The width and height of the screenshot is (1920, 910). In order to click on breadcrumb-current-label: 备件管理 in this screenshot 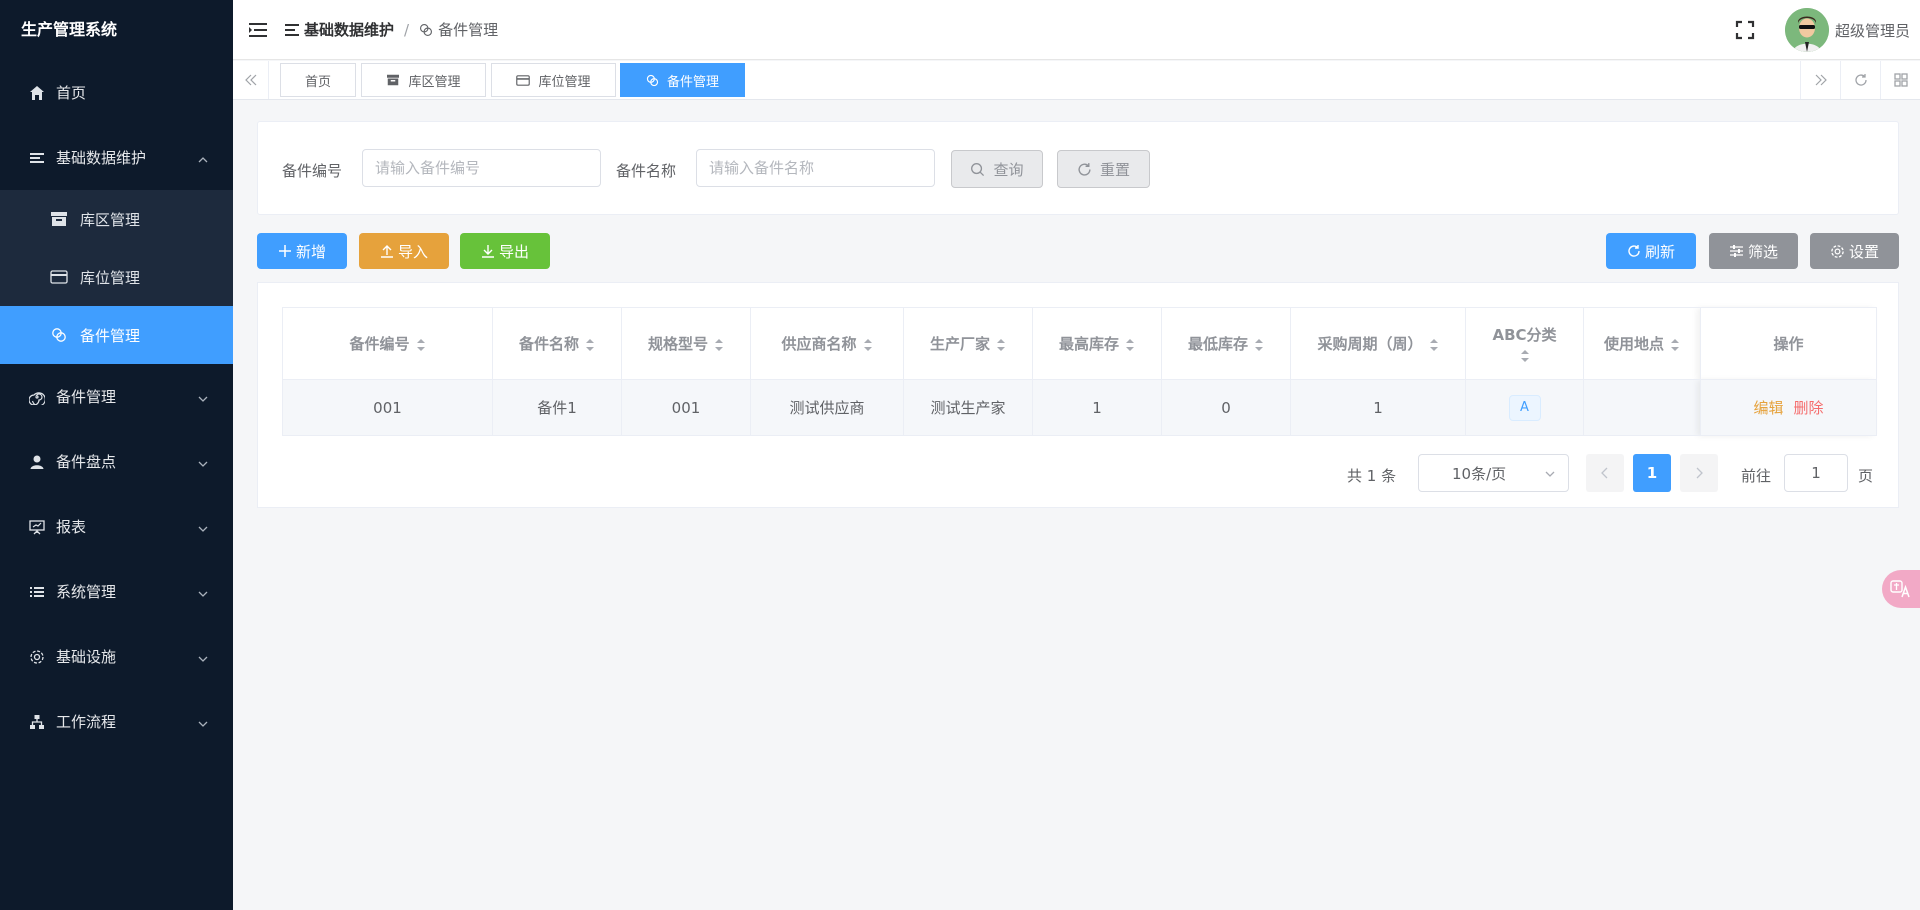, I will do `click(468, 30)`.